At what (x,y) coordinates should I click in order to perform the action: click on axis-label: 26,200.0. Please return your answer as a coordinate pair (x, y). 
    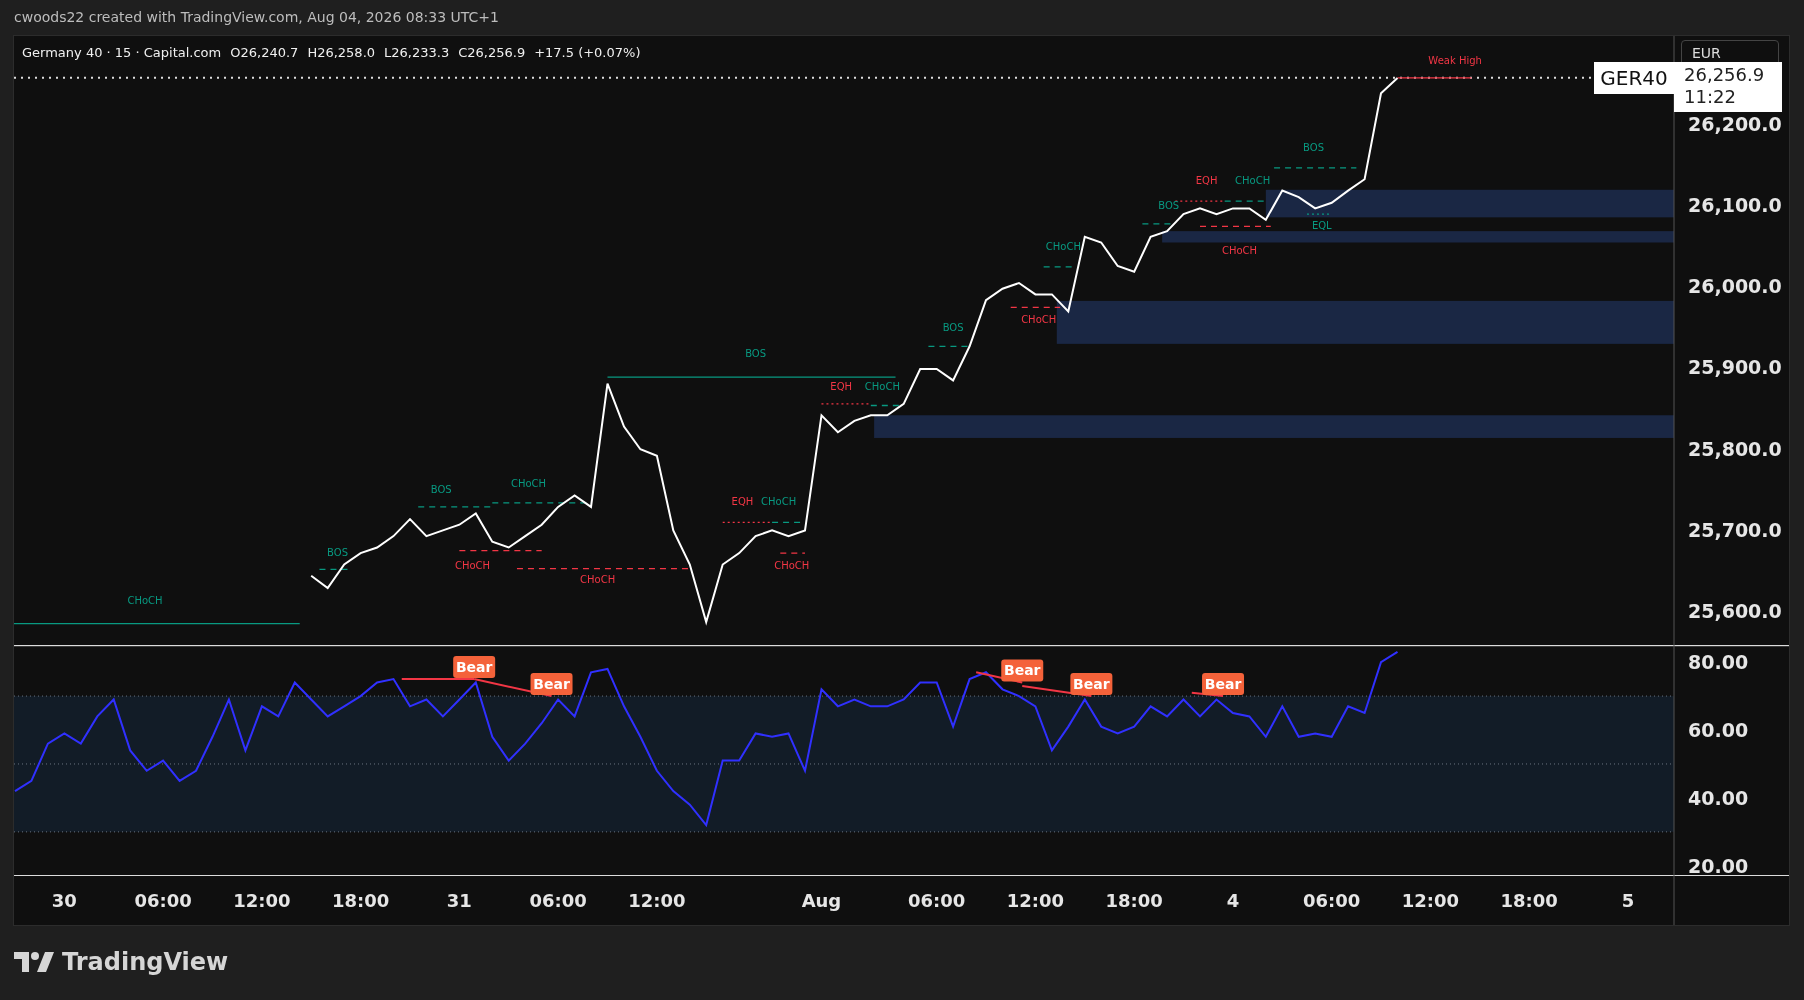
    Looking at the image, I should click on (1735, 124).